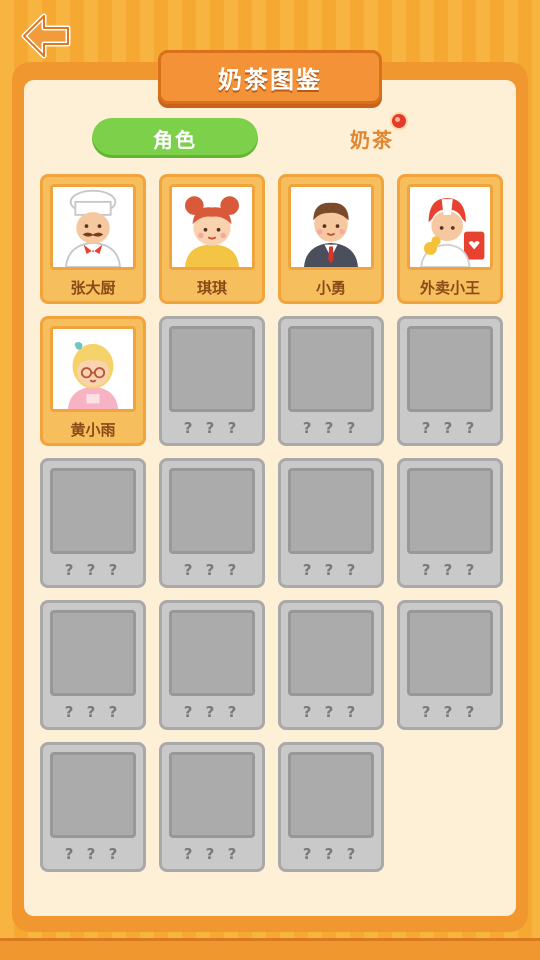  Describe the element at coordinates (449, 288) in the screenshot. I see `character-name: 外卖小王` at that location.